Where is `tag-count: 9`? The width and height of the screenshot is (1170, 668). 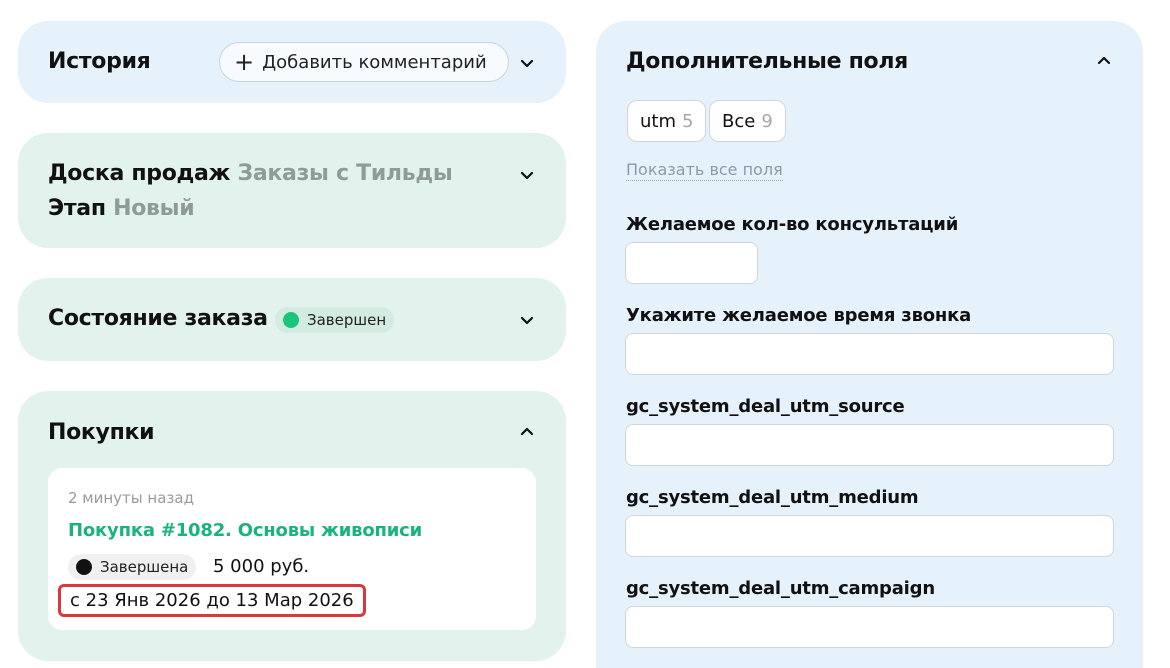 tag-count: 9 is located at coordinates (767, 121).